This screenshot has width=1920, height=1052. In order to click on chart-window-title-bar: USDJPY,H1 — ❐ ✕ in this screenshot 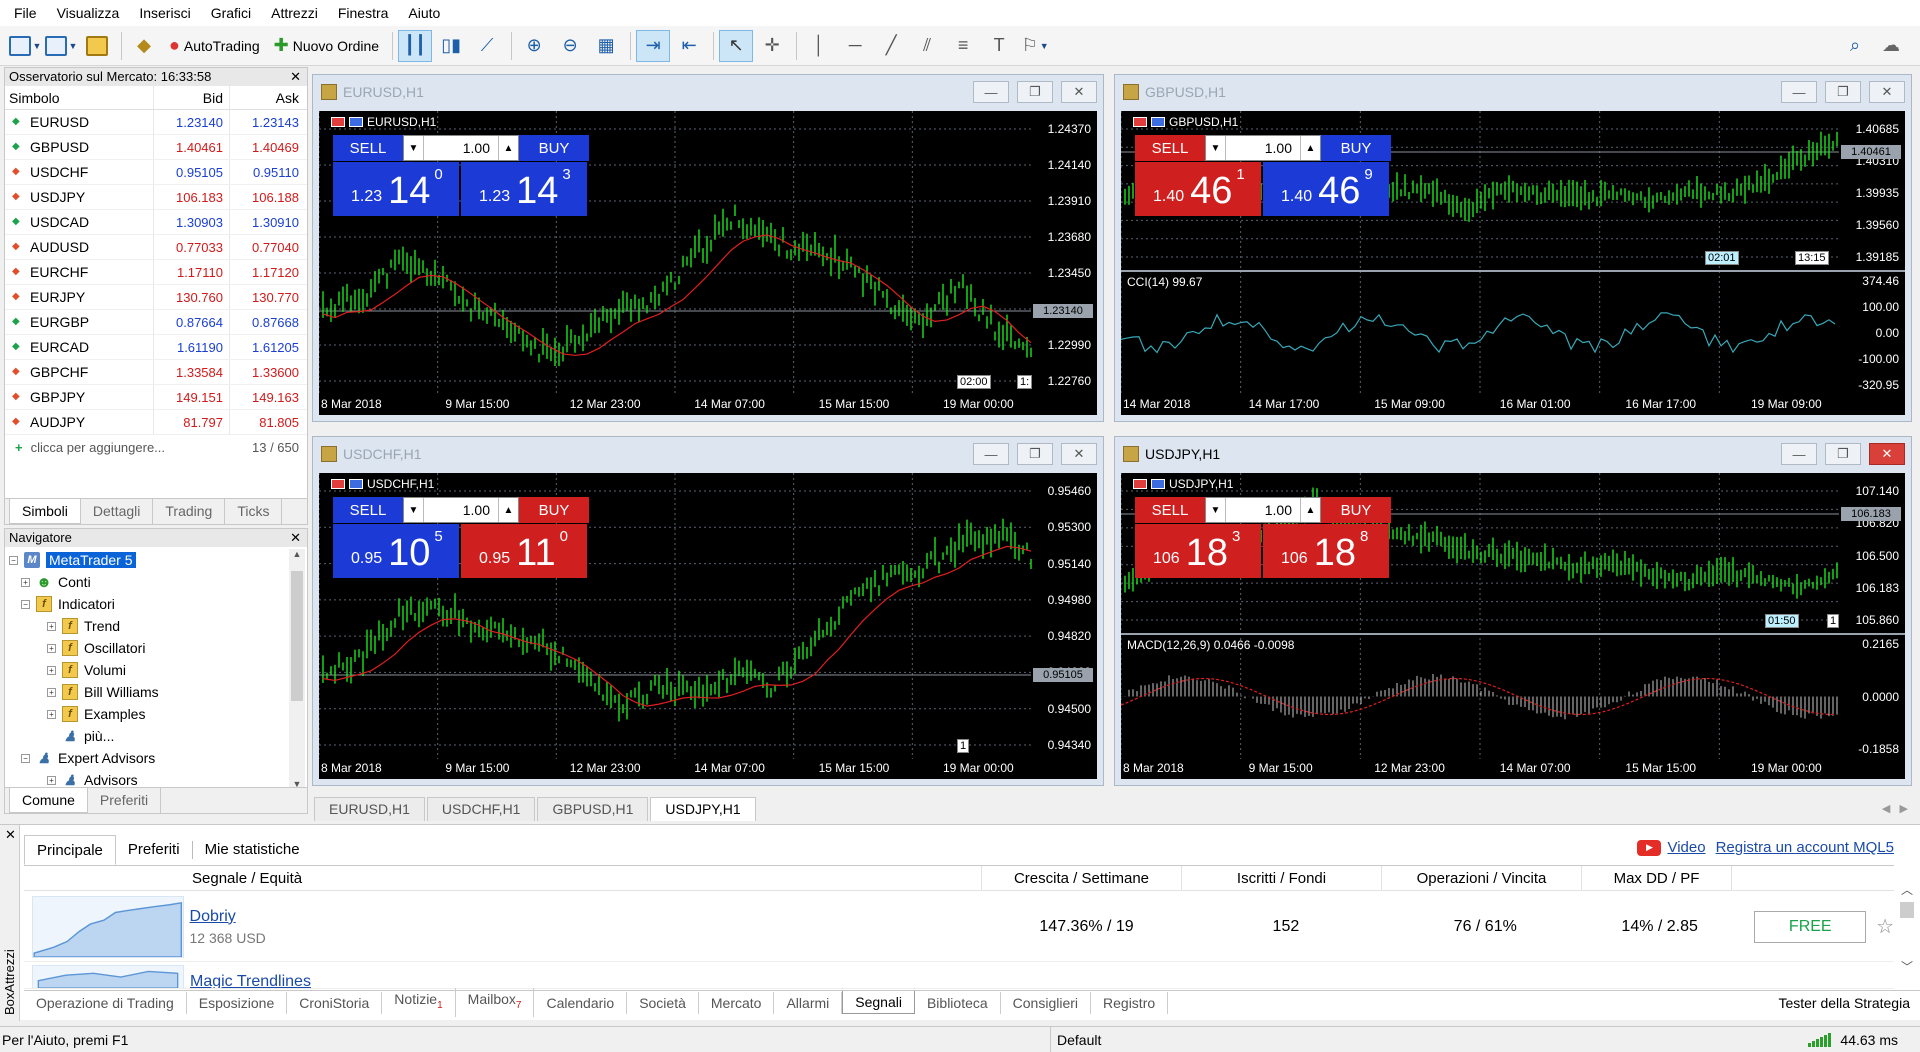, I will do `click(1513, 454)`.